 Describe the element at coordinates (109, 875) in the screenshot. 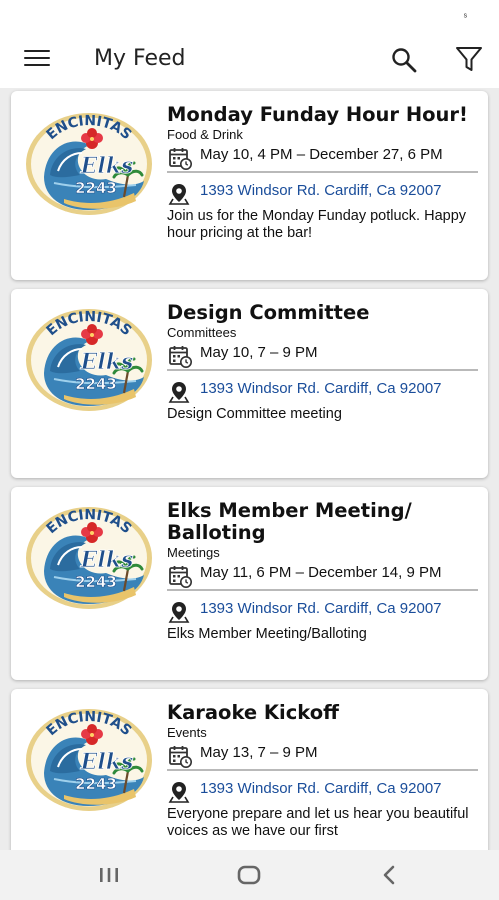

I see `recent-apps-icon` at that location.